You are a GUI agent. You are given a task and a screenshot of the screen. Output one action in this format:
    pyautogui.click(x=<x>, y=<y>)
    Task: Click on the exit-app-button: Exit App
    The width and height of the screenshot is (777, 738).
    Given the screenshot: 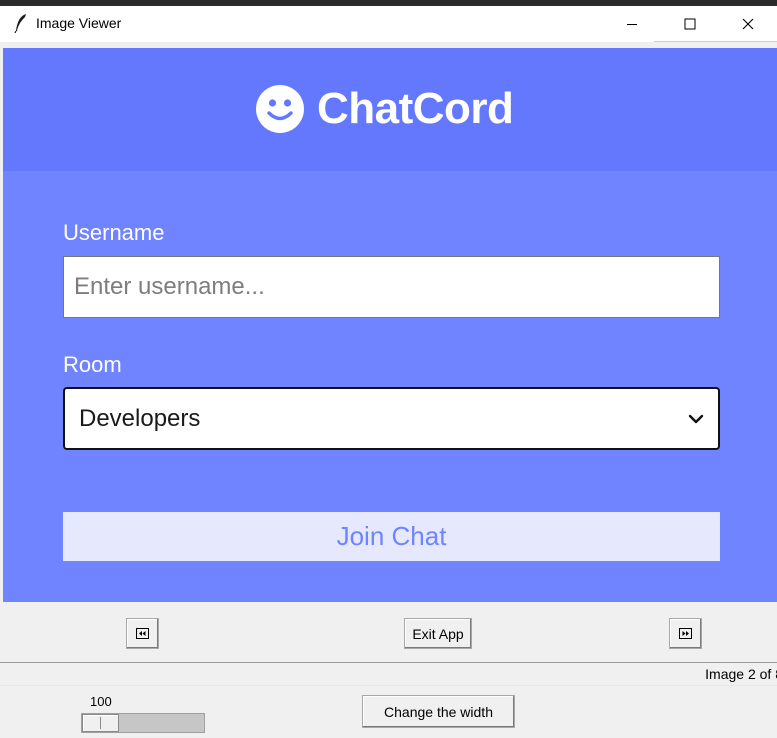 What is the action you would take?
    pyautogui.click(x=438, y=633)
    